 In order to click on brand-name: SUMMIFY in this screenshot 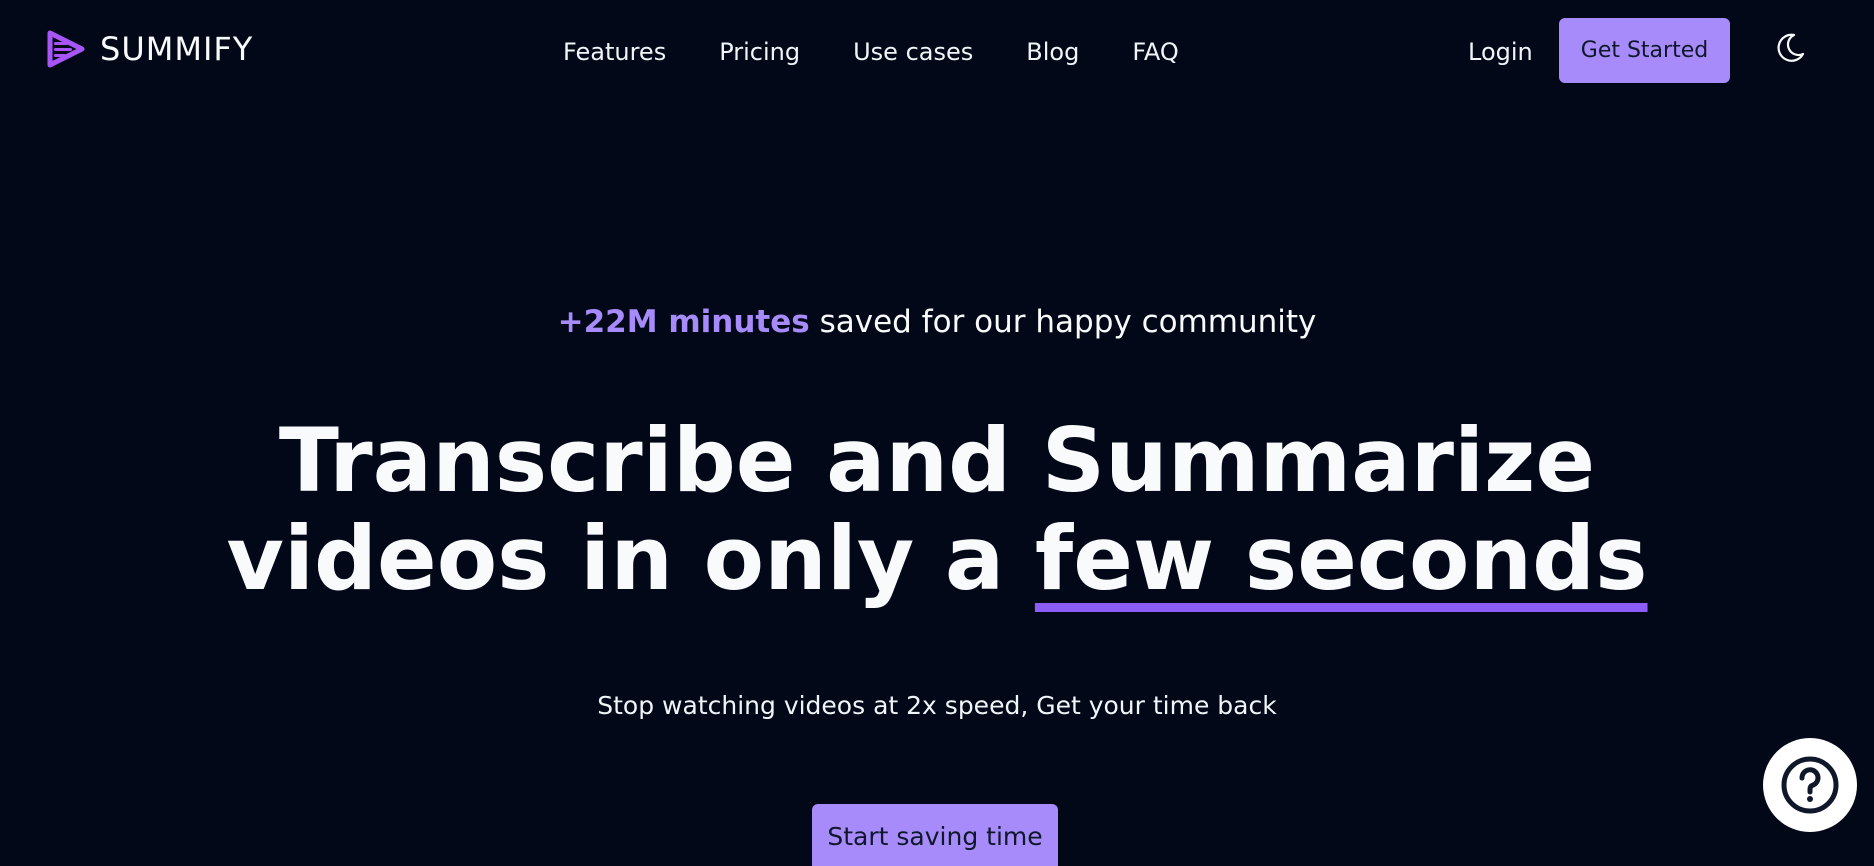, I will do `click(177, 49)`.